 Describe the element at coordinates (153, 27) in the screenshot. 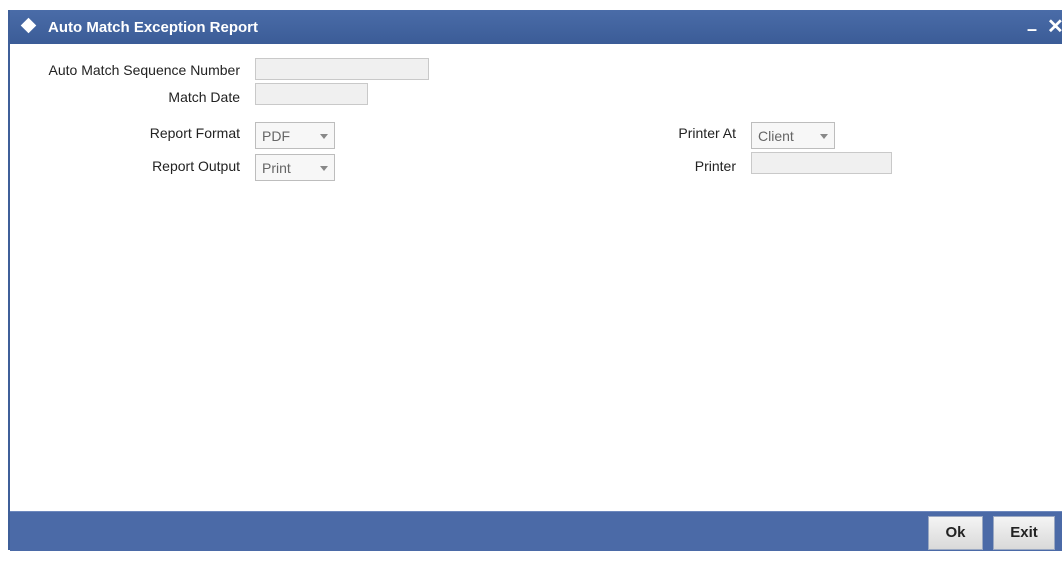

I see `window-title: Auto Match Exception Report` at that location.